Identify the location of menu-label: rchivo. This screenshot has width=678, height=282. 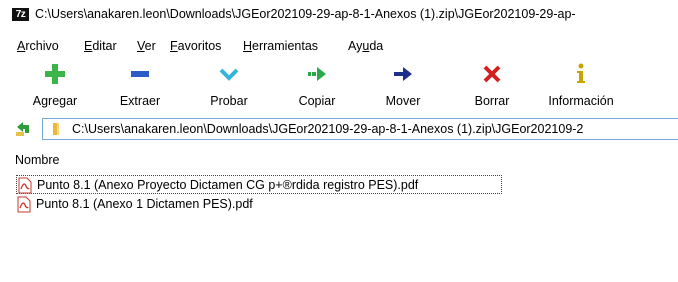
(42, 46).